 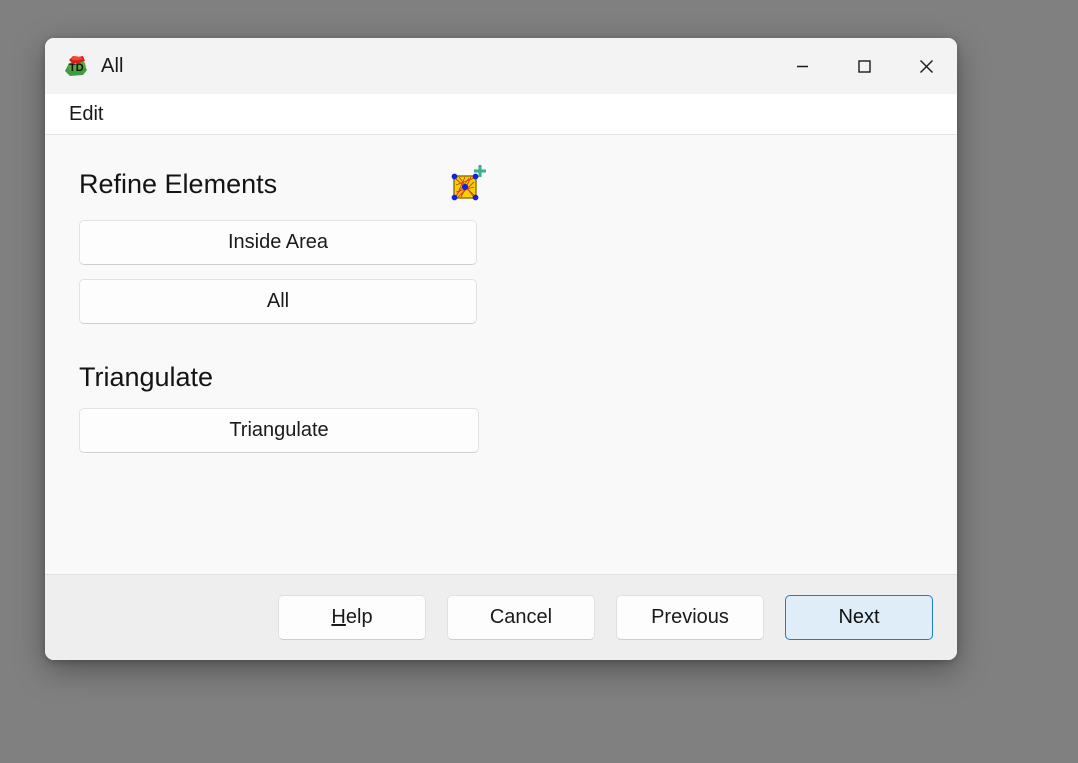 I want to click on section-title-triangulate: Triangulate, so click(x=146, y=377).